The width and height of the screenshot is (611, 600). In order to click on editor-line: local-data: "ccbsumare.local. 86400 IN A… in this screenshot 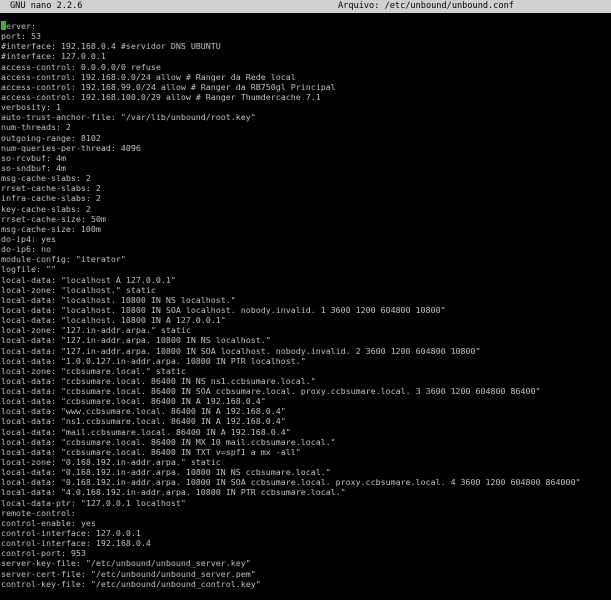, I will do `click(305, 401)`.